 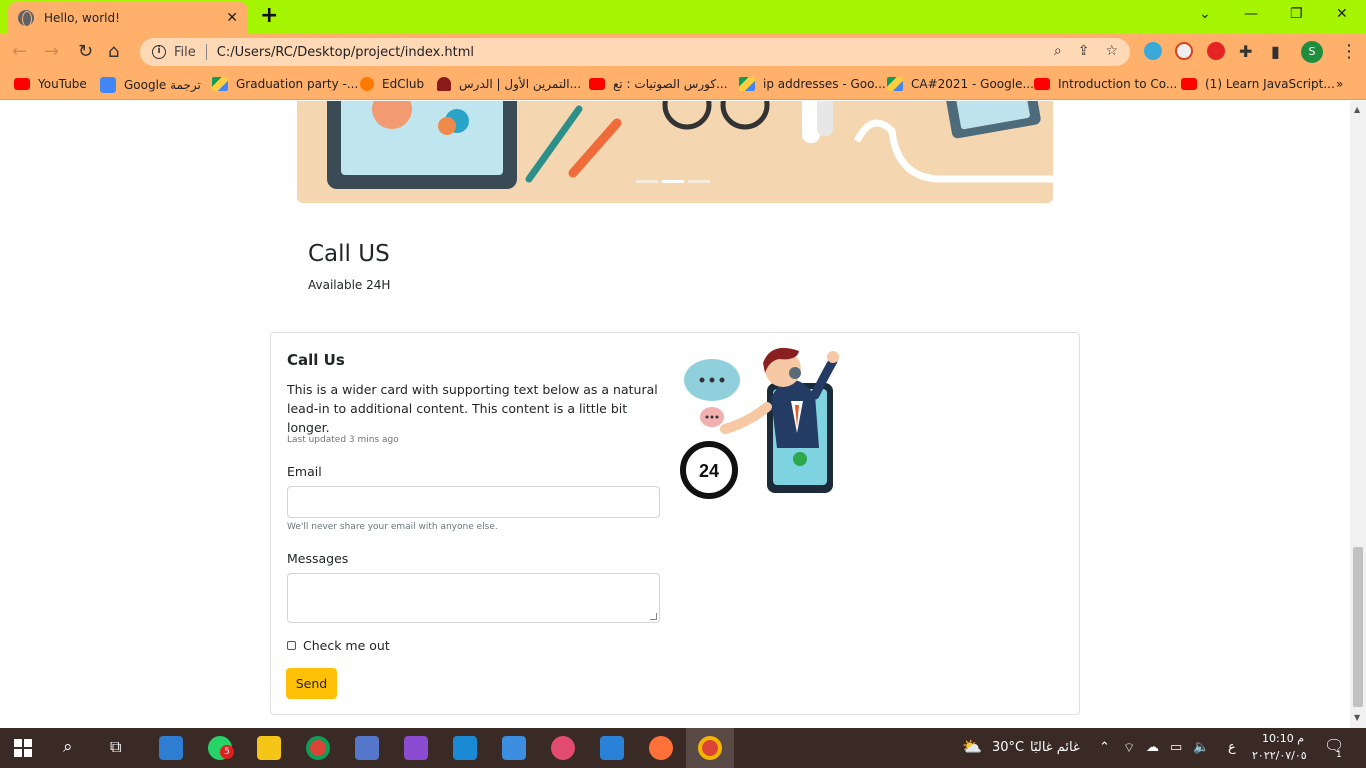 What do you see at coordinates (1342, 14) in the screenshot?
I see `window-close-button: ✕` at bounding box center [1342, 14].